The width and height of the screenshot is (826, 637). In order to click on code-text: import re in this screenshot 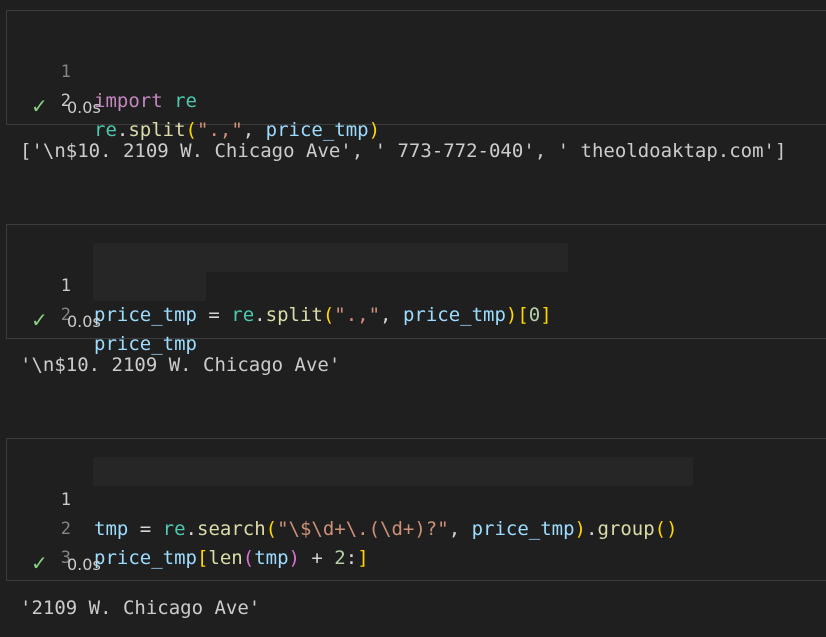, I will do `click(145, 101)`.